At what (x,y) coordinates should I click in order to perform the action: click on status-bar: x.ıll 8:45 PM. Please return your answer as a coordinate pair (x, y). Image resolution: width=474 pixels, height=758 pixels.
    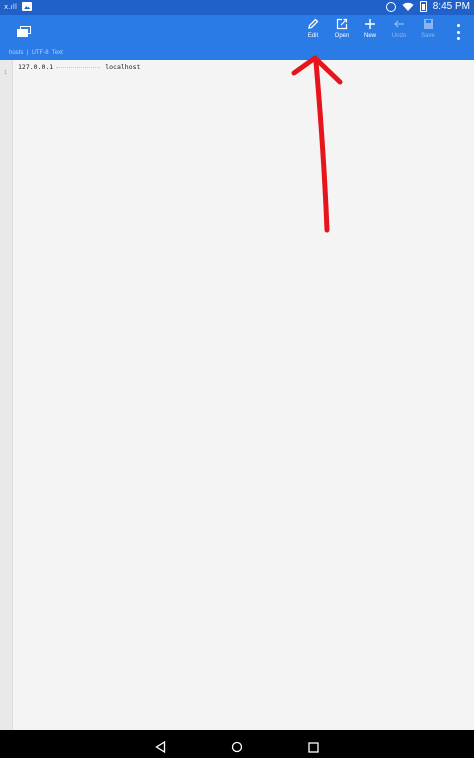
    Looking at the image, I should click on (237, 7).